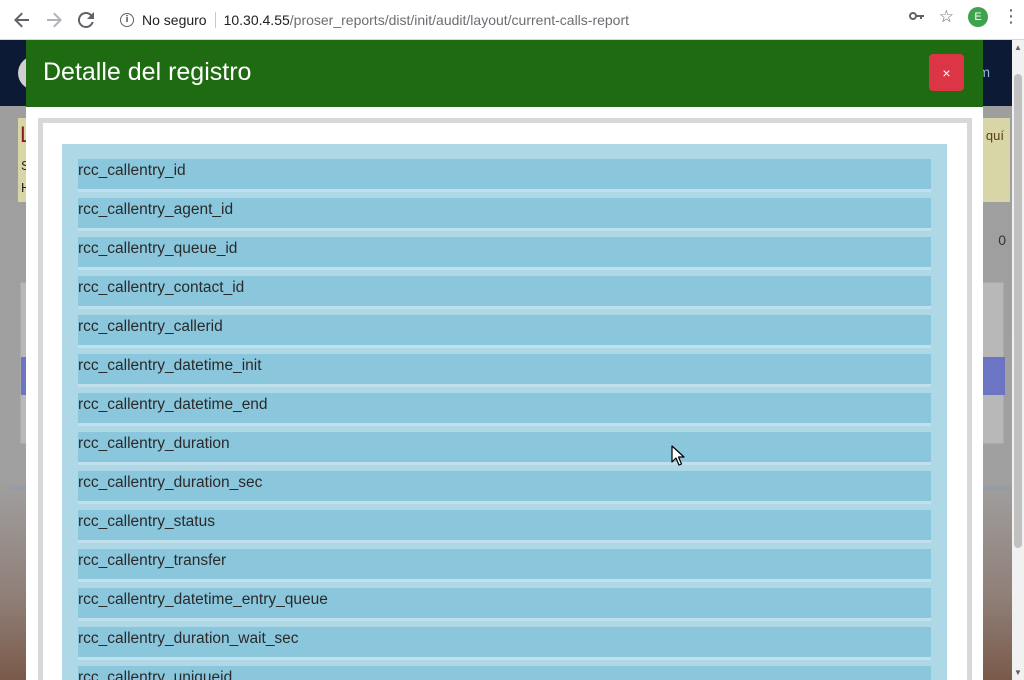 This screenshot has width=1024, height=680. What do you see at coordinates (504, 331) in the screenshot?
I see `field-row: rcc_callentry_callerid` at bounding box center [504, 331].